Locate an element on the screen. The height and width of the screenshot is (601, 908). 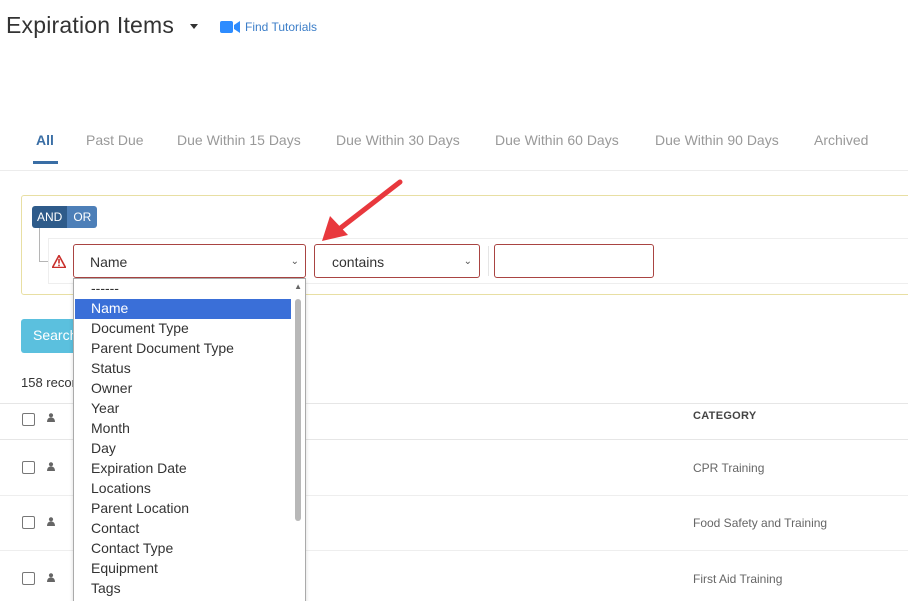
dropdown-option: Locations is located at coordinates (183, 489).